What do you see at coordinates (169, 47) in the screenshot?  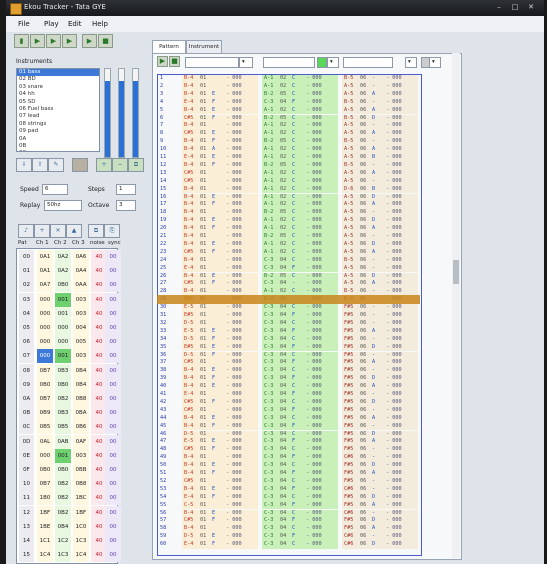 I see `tab-pattern: Pattern` at bounding box center [169, 47].